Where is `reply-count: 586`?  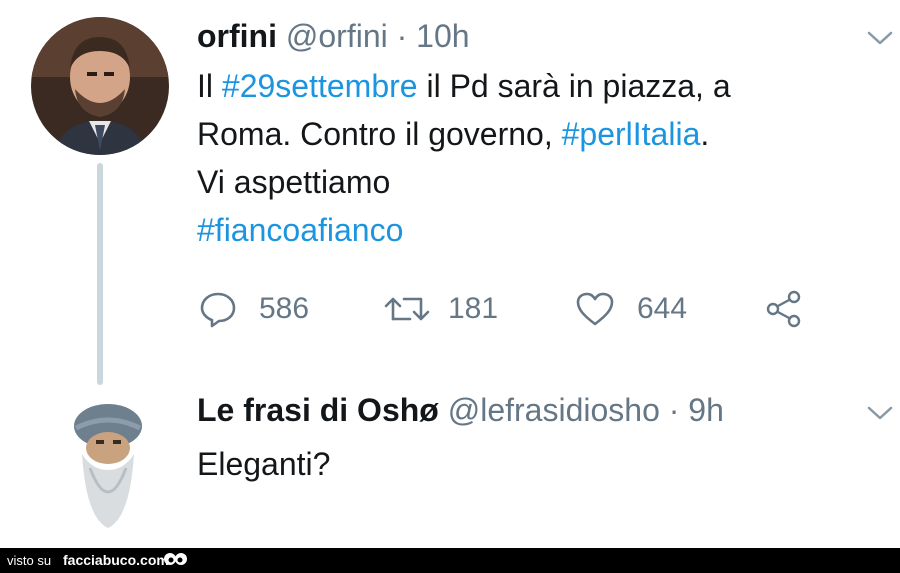 reply-count: 586 is located at coordinates (284, 308).